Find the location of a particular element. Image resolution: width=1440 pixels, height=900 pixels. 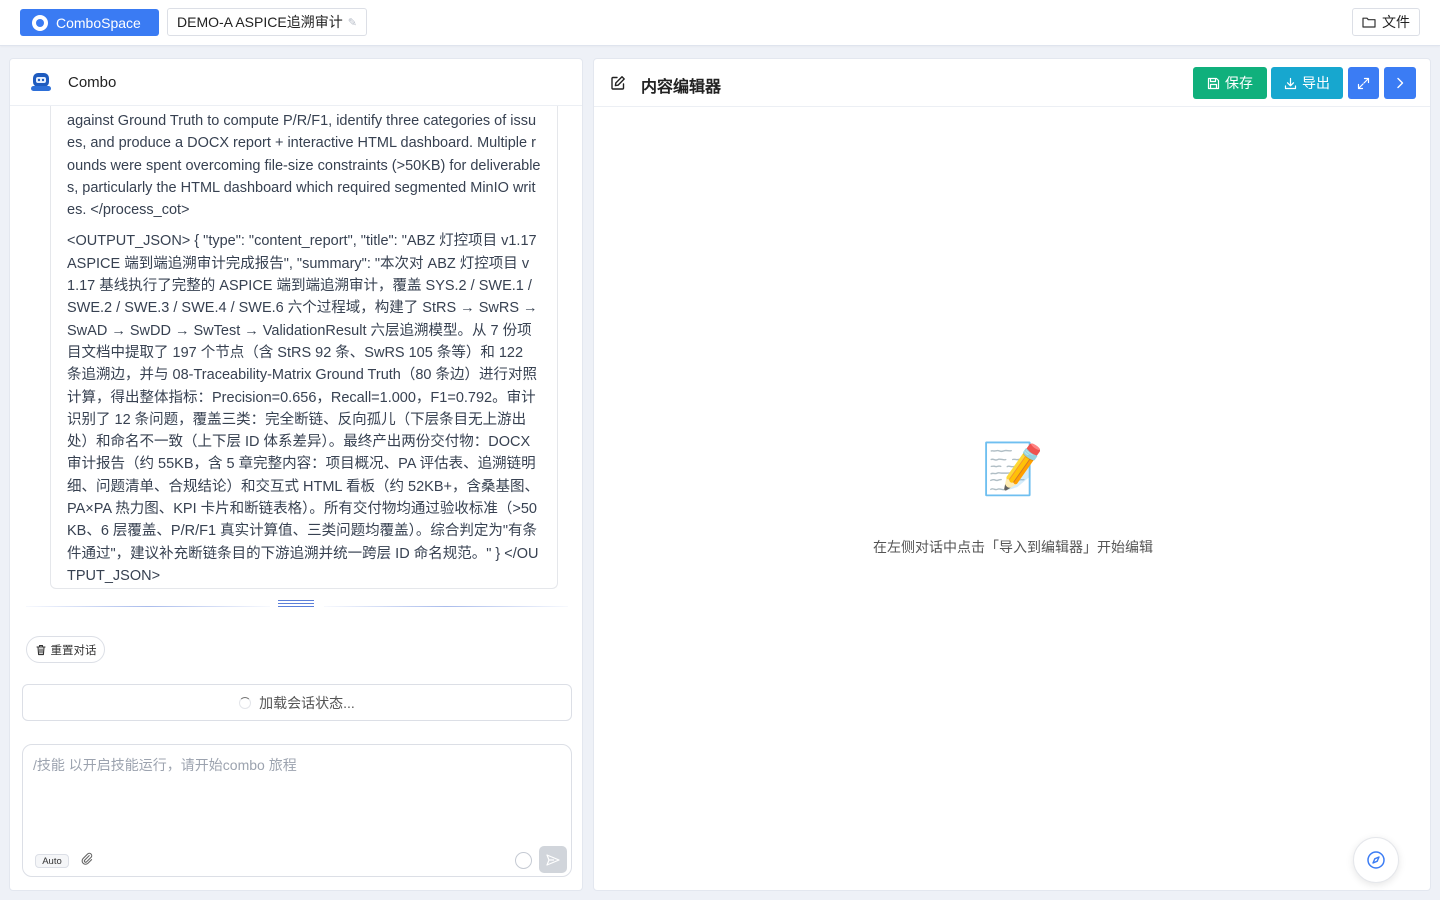

chevron-right-icon is located at coordinates (1400, 83).